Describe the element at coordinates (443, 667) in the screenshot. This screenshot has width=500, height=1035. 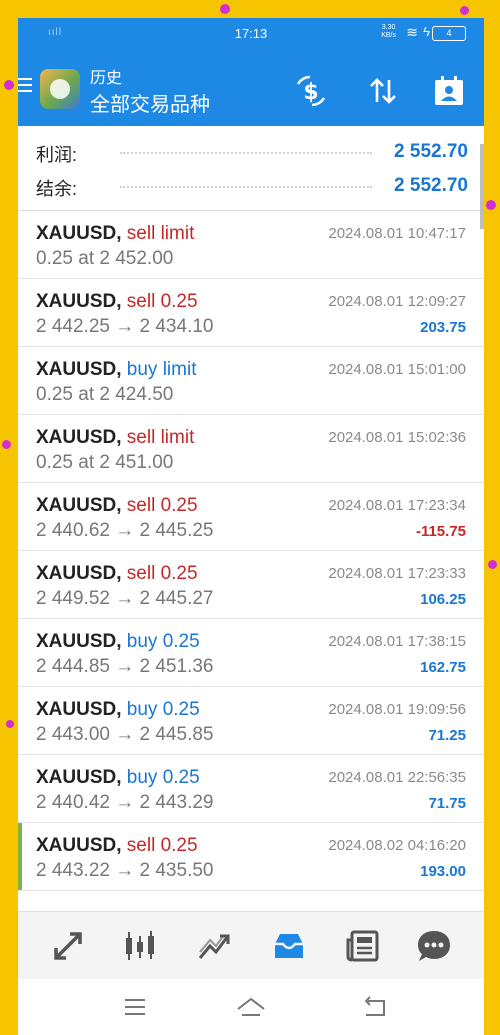
I see `trade-profit: 162.75` at that location.